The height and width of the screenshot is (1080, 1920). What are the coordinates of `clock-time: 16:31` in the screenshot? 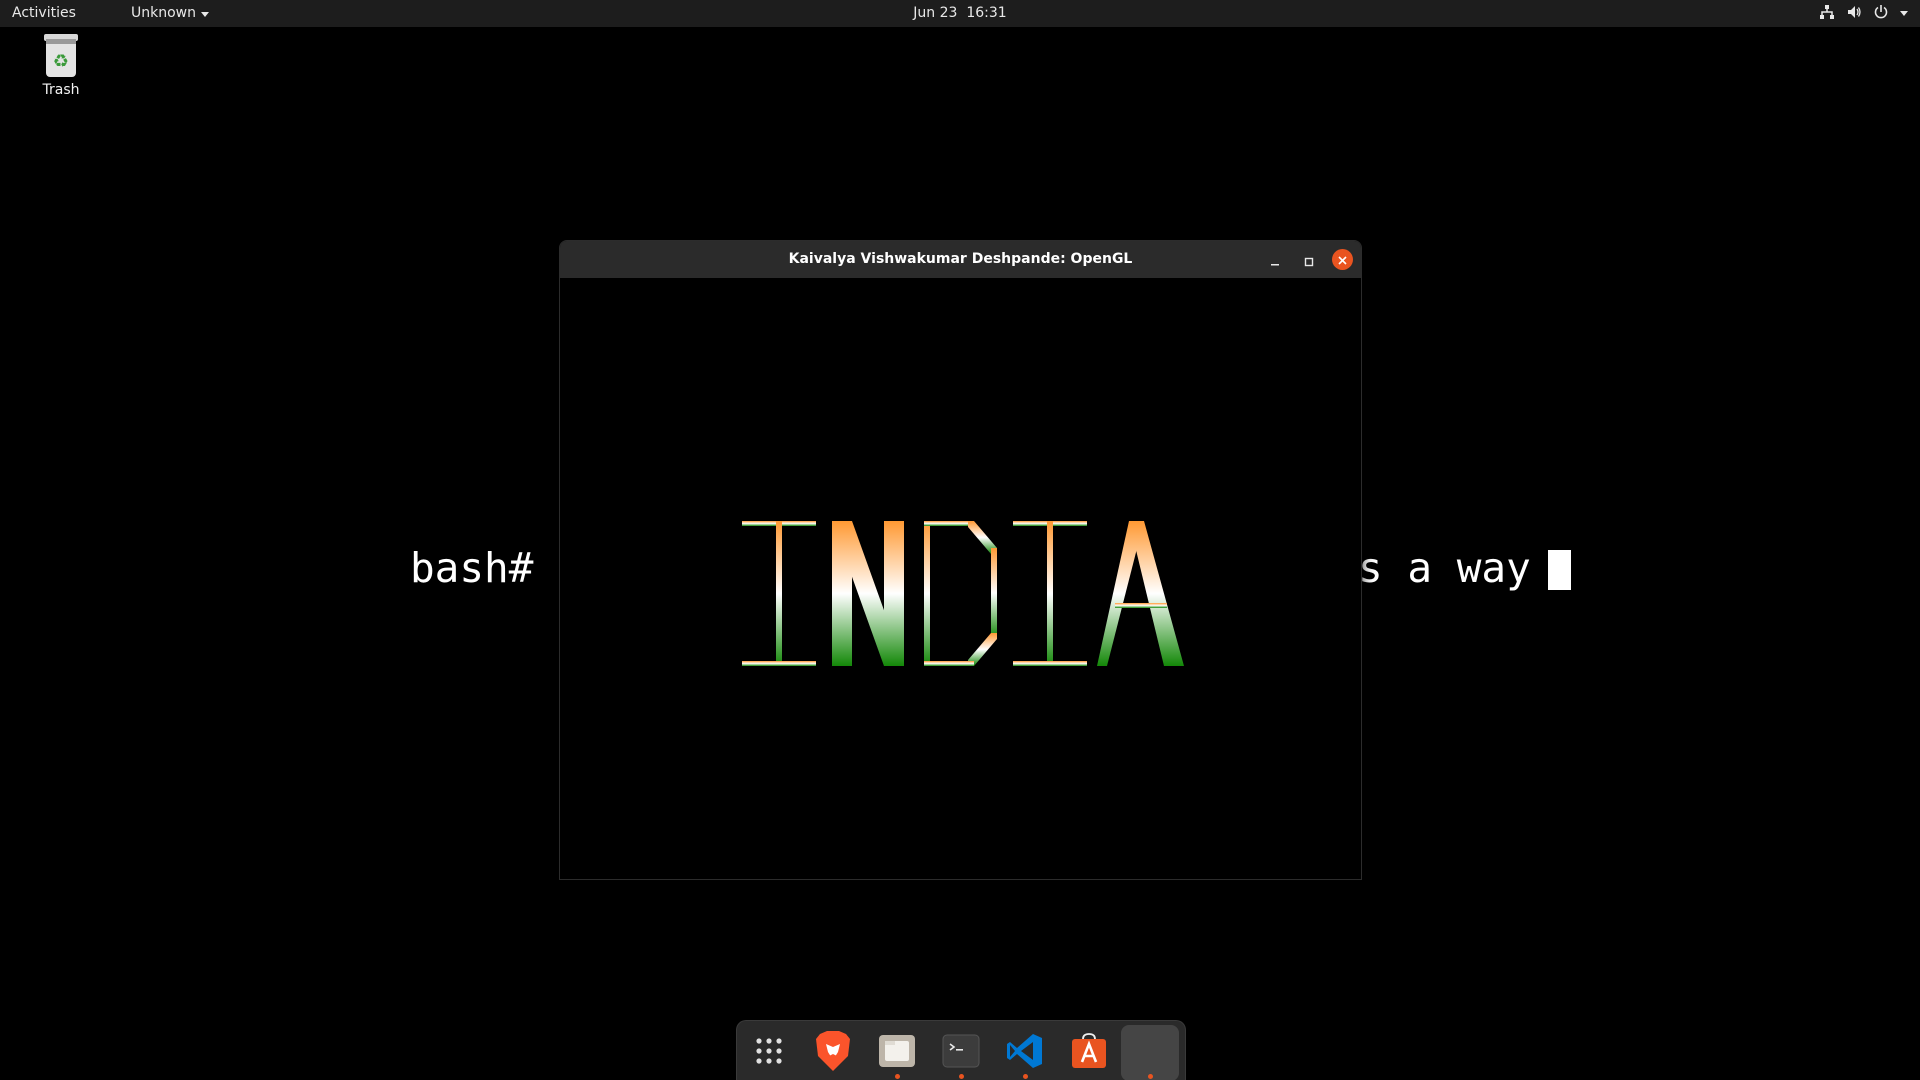 It's located at (986, 13).